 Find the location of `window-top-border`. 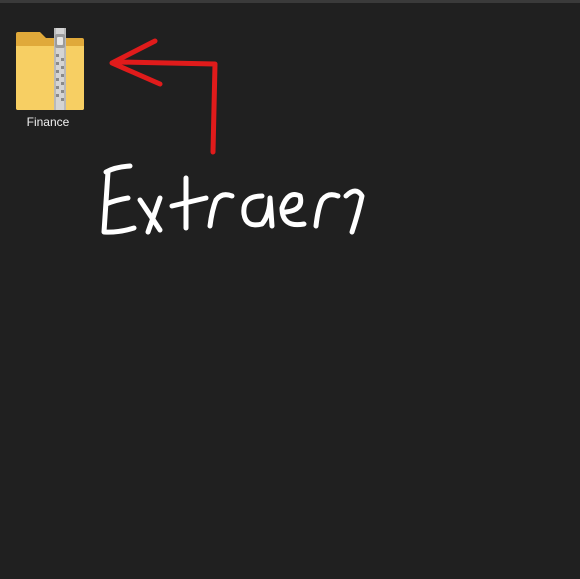

window-top-border is located at coordinates (290, 1).